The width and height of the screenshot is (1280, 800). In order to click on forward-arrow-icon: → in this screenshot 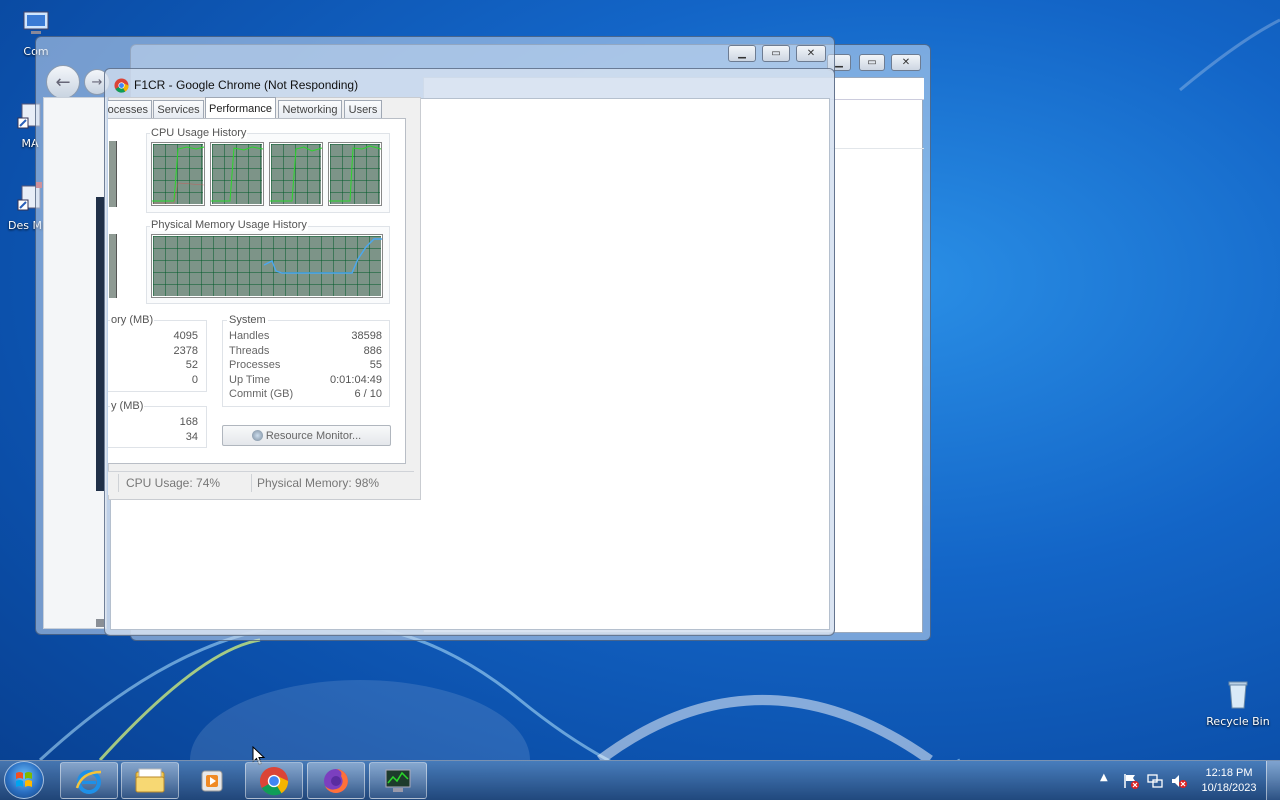, I will do `click(97, 82)`.